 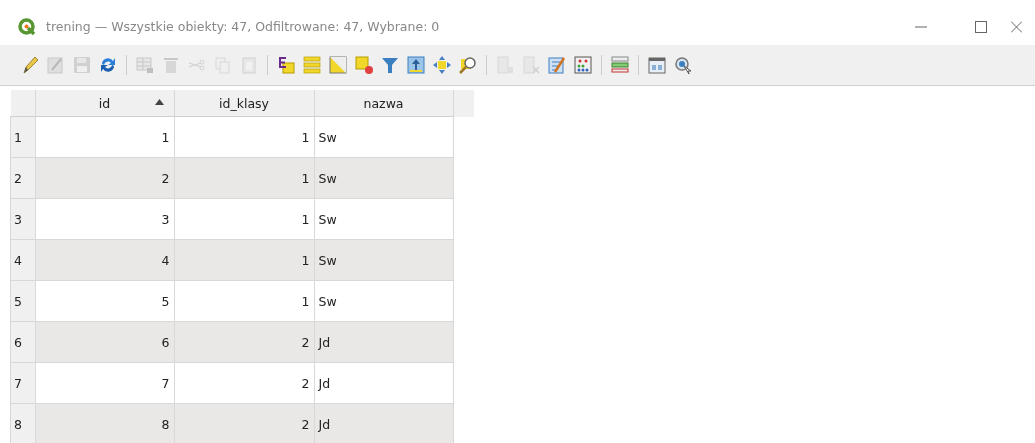 What do you see at coordinates (104, 383) in the screenshot?
I see `table-cell: 7` at bounding box center [104, 383].